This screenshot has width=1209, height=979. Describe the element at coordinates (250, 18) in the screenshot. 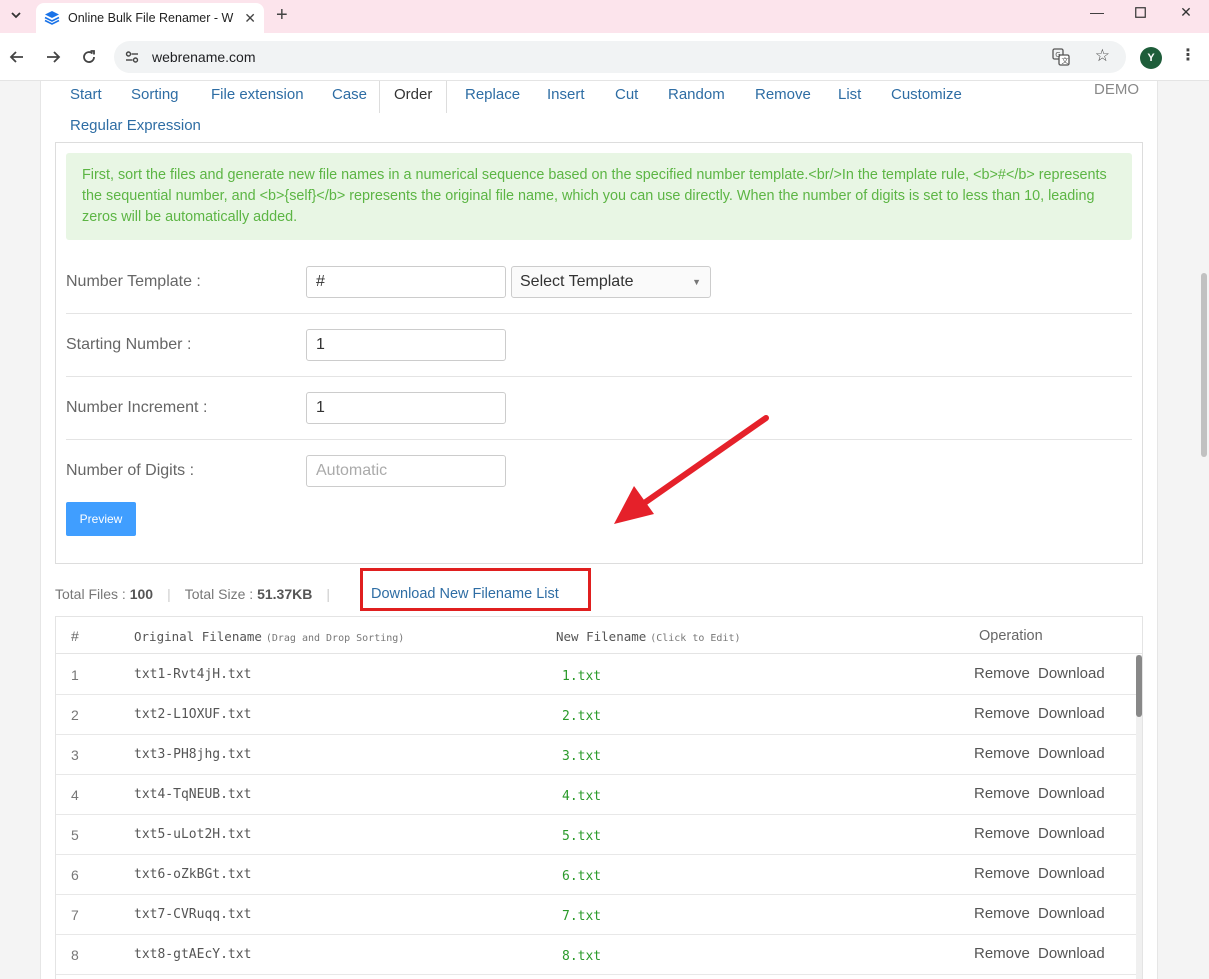

I see `tab-close-icon: ✕` at that location.